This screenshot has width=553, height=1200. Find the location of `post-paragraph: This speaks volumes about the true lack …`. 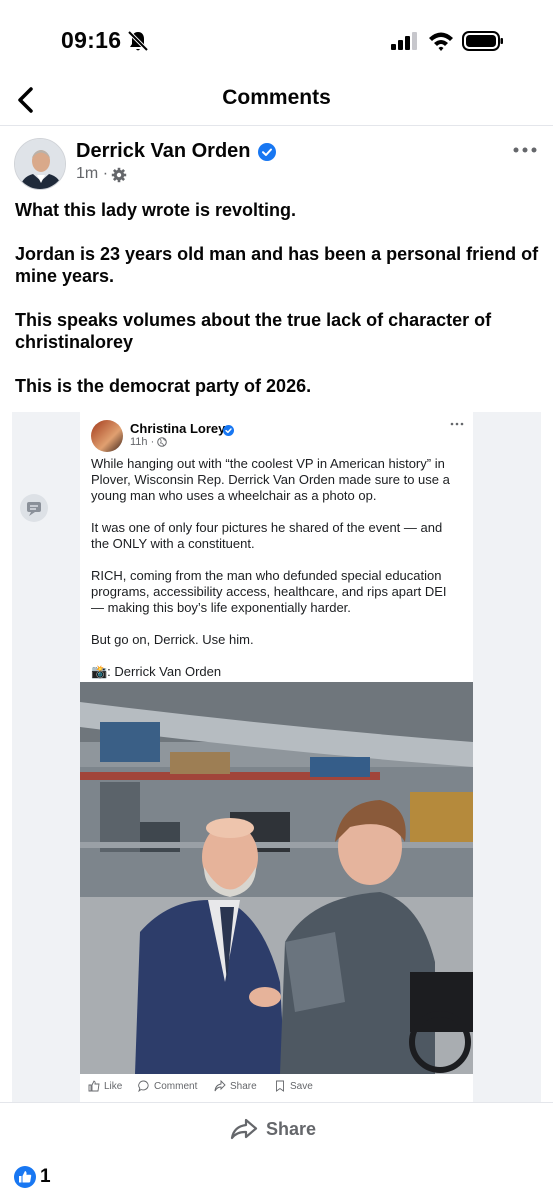

post-paragraph: This speaks volumes about the true lack … is located at coordinates (253, 331).